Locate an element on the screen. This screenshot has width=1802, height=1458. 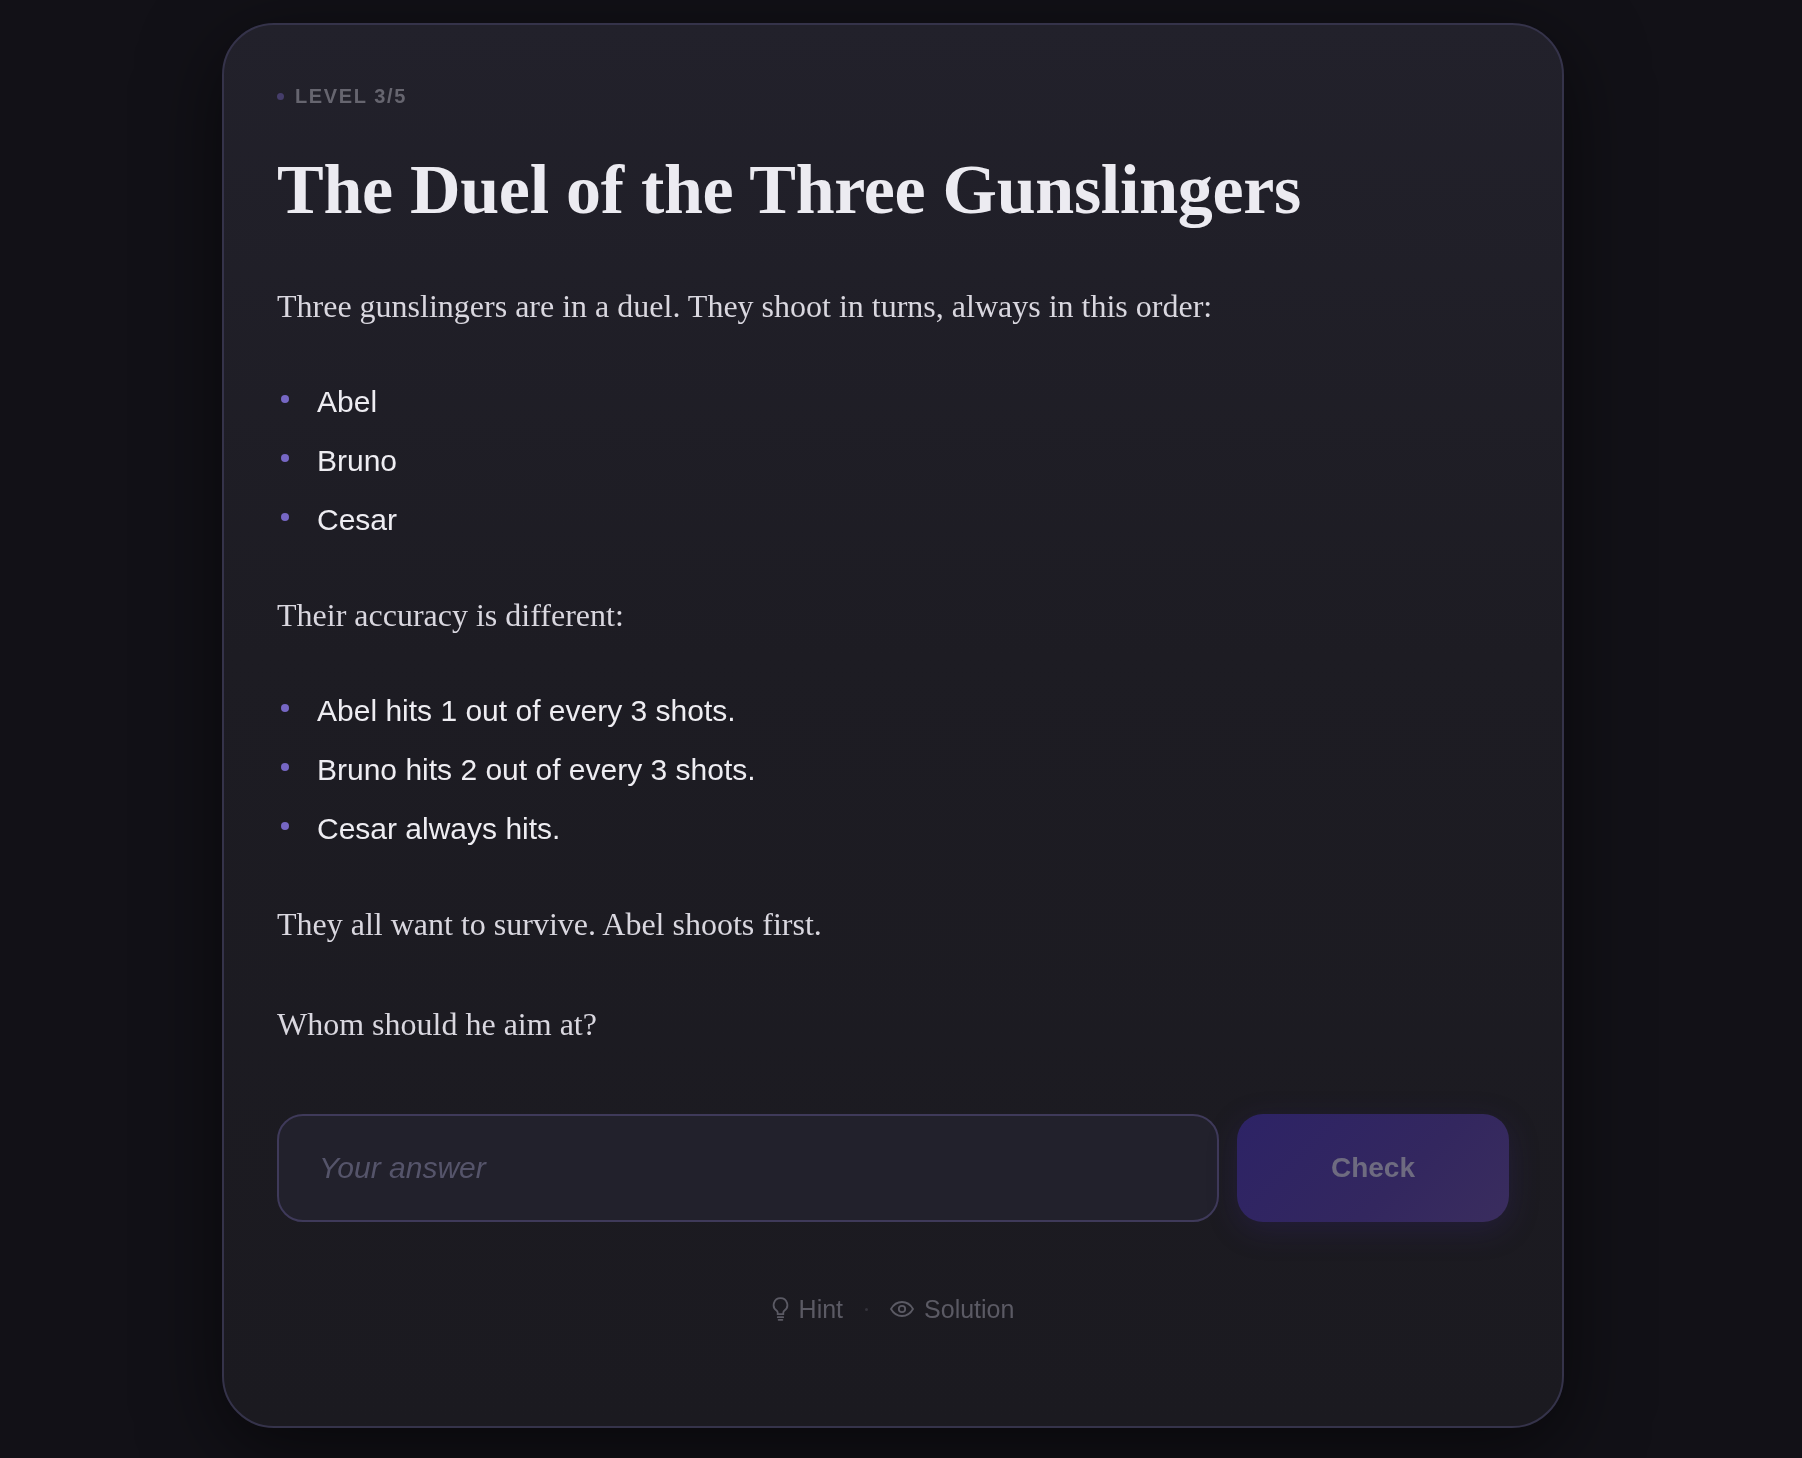
level-label: LEVEL 3/5 is located at coordinates (351, 96).